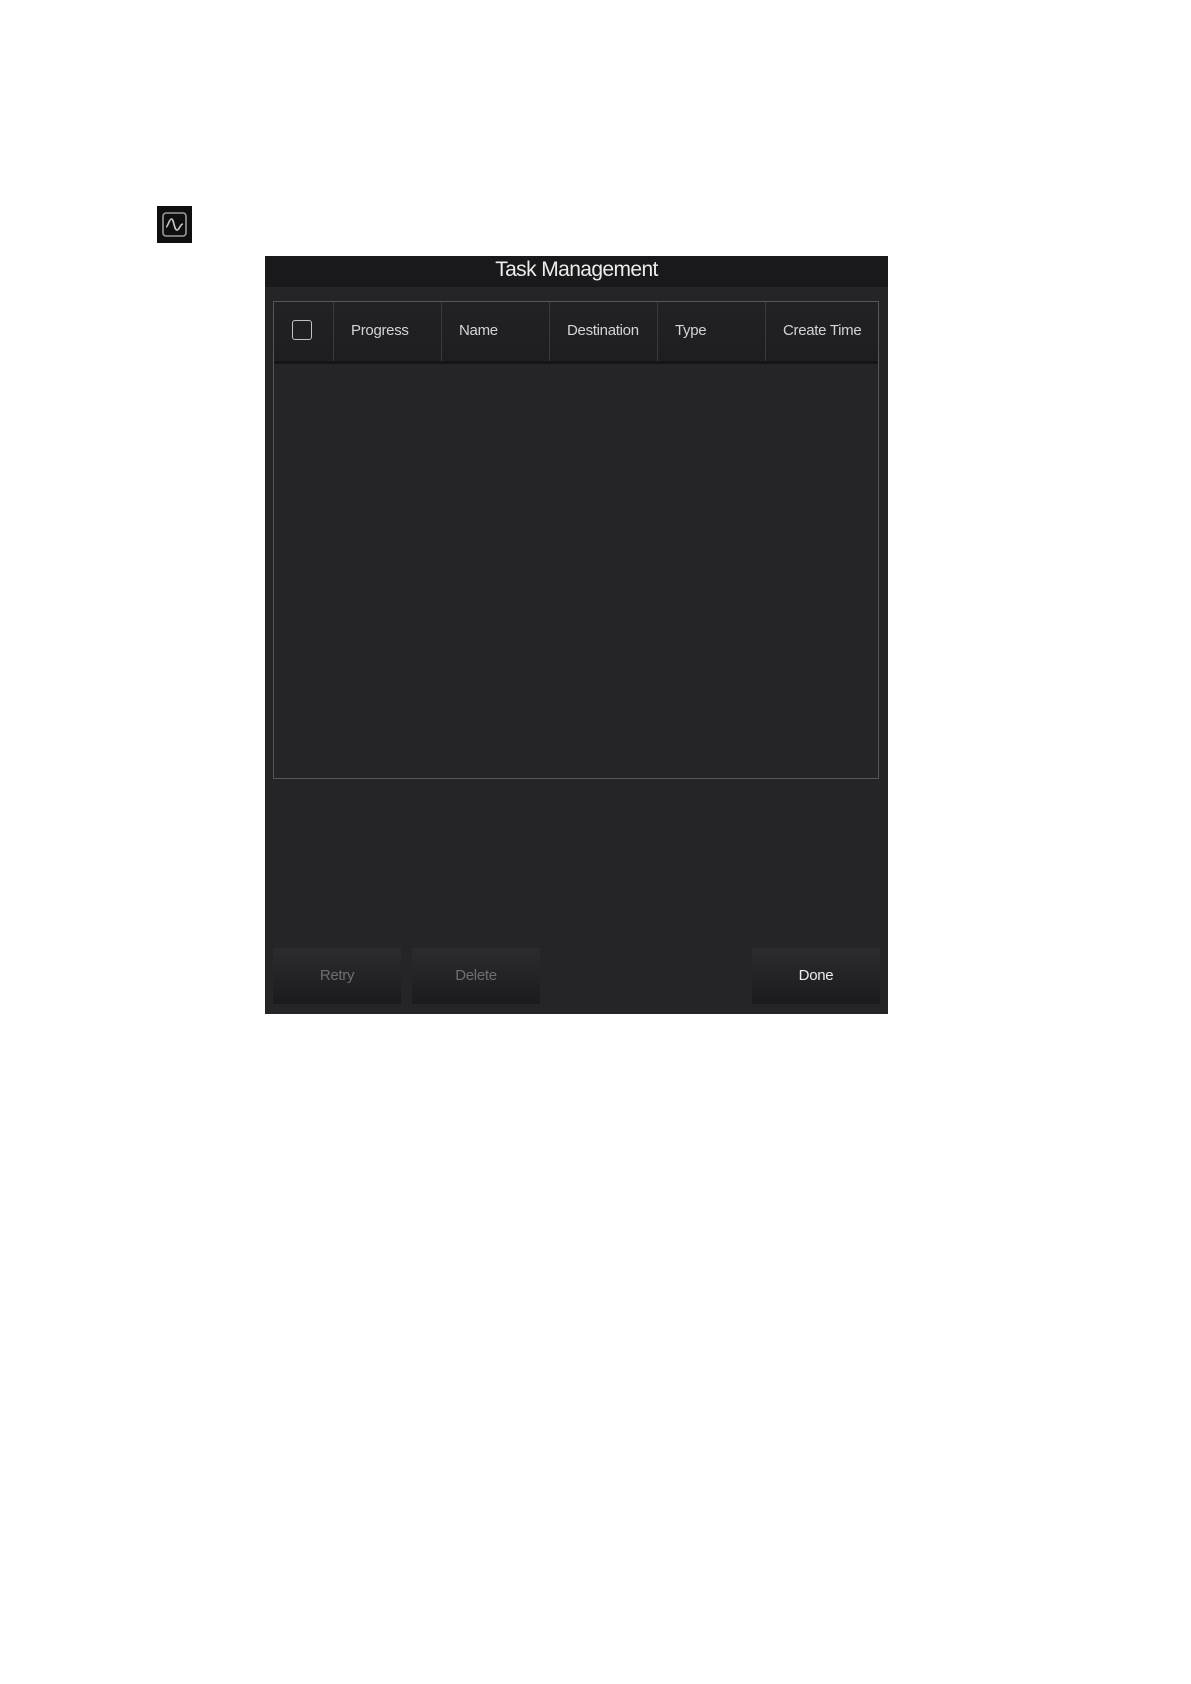 This screenshot has width=1191, height=1684. I want to click on column-header-type: Type, so click(711, 331).